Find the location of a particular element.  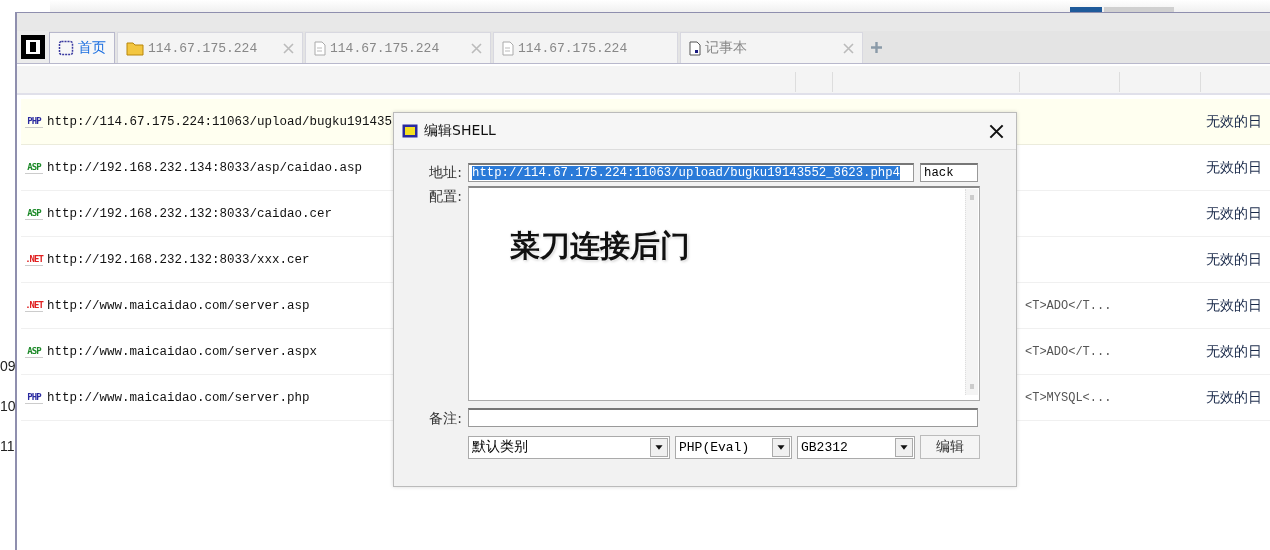

line-number: 10 is located at coordinates (8, 406).